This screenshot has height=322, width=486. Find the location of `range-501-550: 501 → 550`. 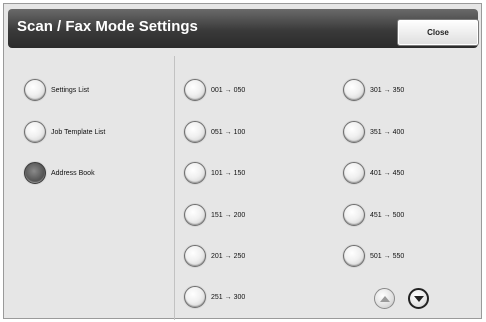

range-501-550: 501 → 550 is located at coordinates (373, 256).